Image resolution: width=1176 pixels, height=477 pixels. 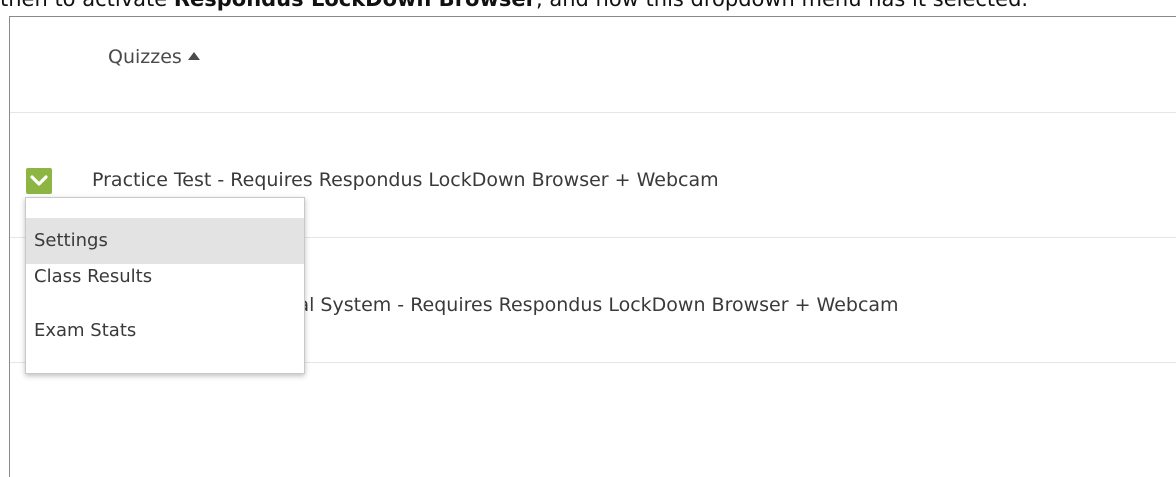 I want to click on menu-item-settings: Settings, so click(x=165, y=241).